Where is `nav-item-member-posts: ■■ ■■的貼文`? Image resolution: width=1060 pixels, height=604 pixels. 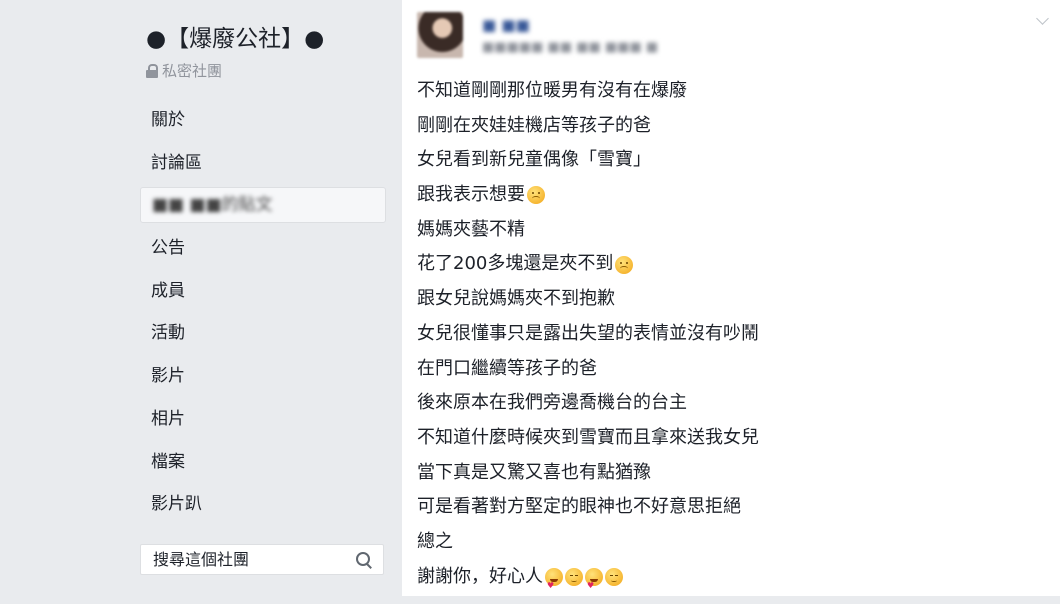
nav-item-member-posts: ■■ ■■的貼文 is located at coordinates (263, 205).